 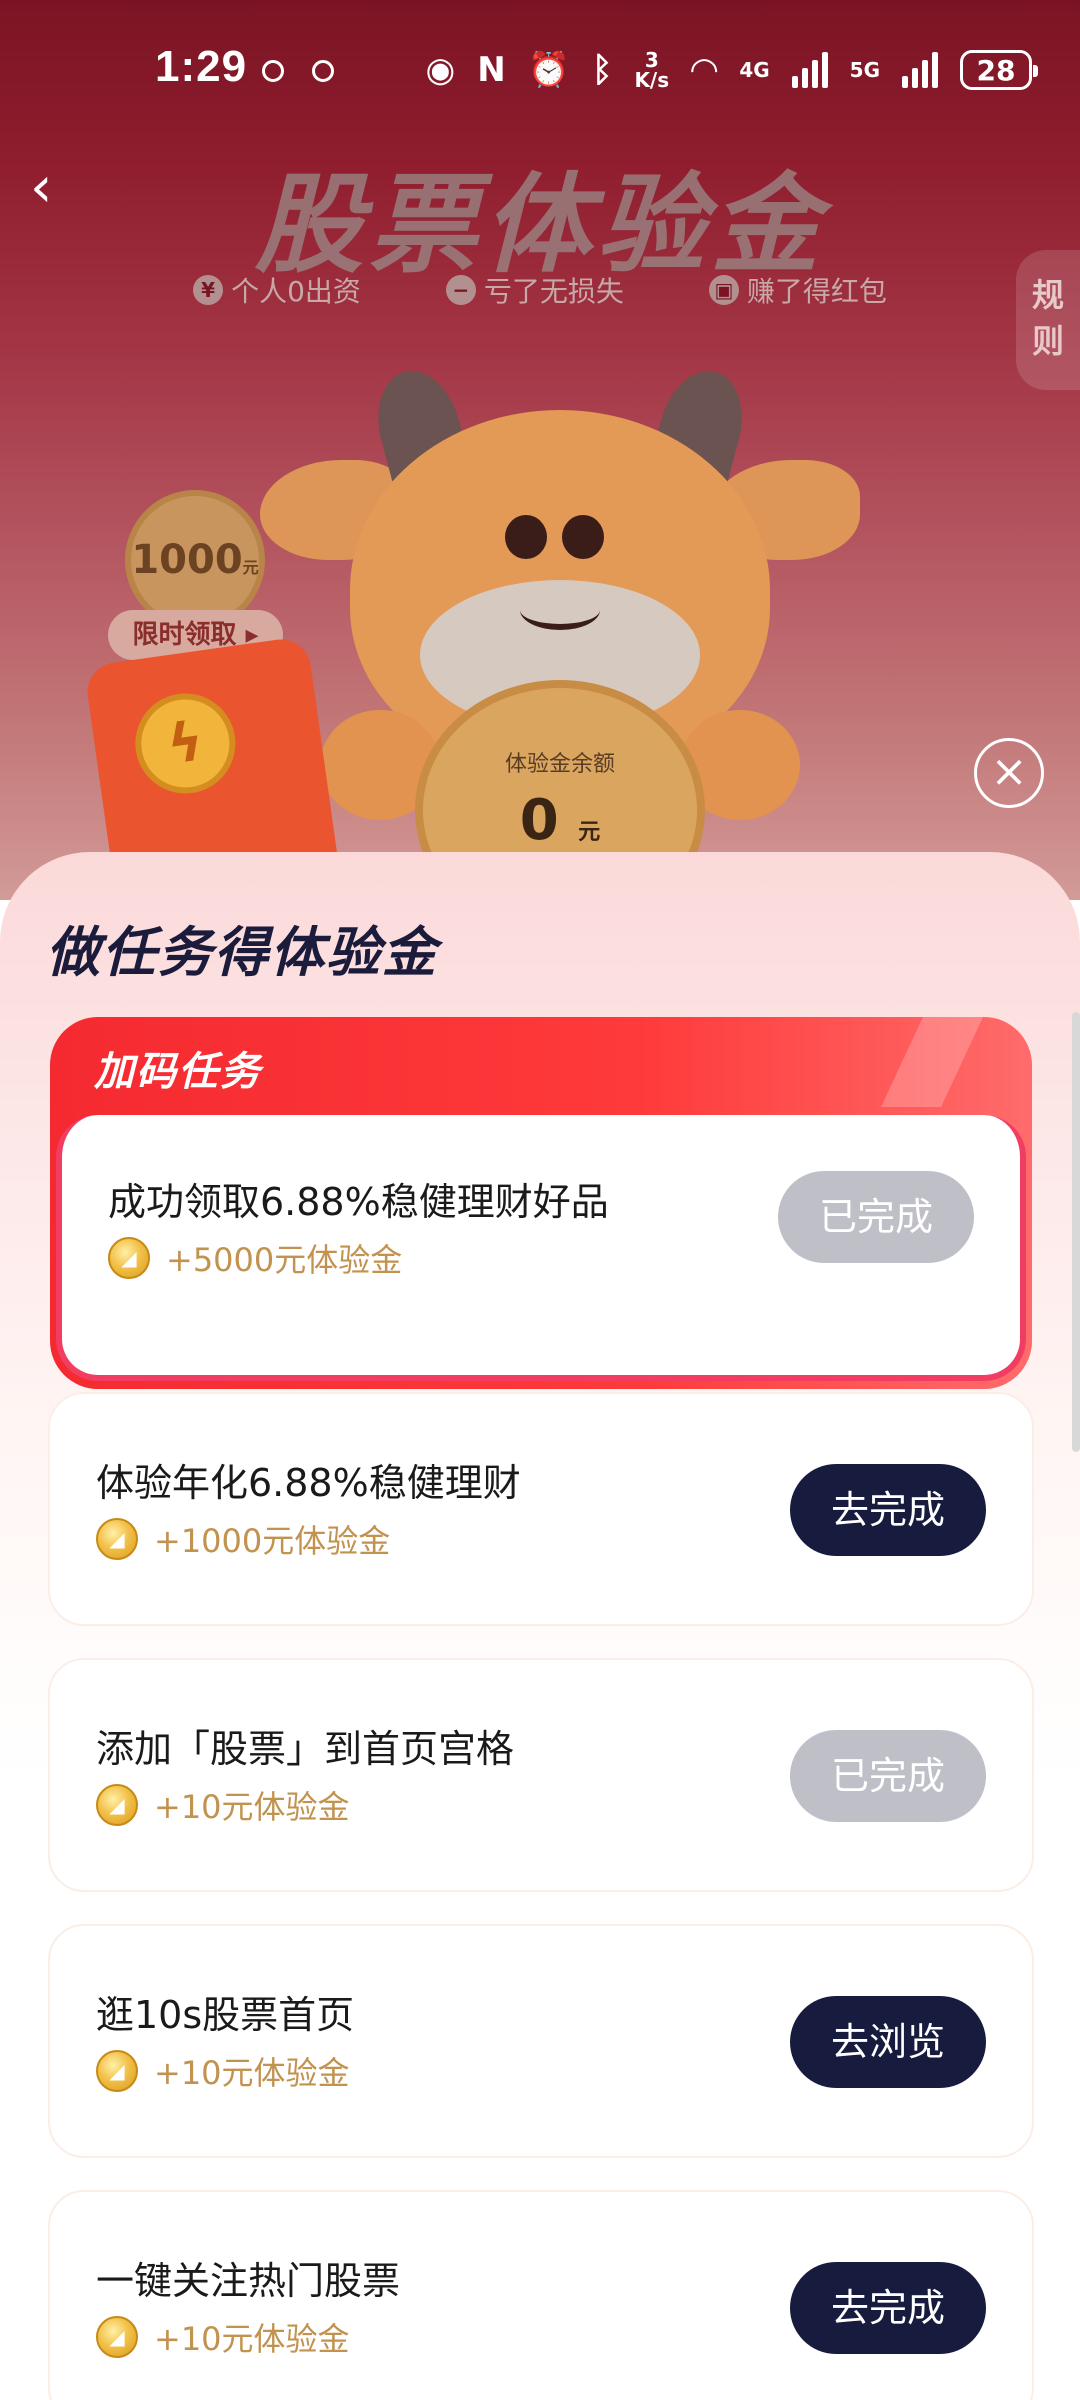 What do you see at coordinates (704, 70) in the screenshot?
I see `wifi-icon: ◠` at bounding box center [704, 70].